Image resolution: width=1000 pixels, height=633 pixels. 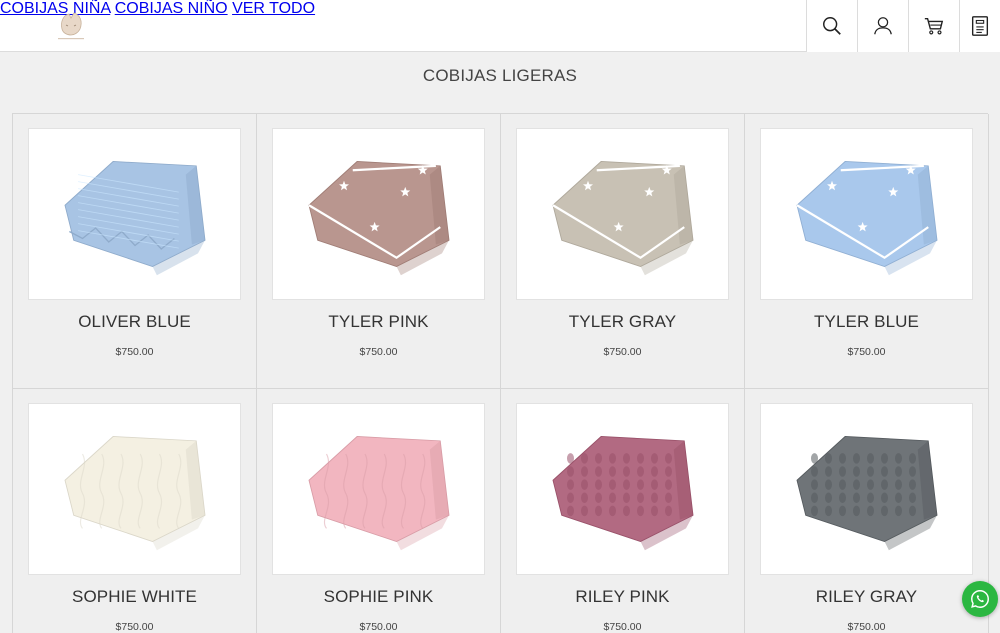 I want to click on product-card: OLIVER BLUE $750.00, so click(x=135, y=251).